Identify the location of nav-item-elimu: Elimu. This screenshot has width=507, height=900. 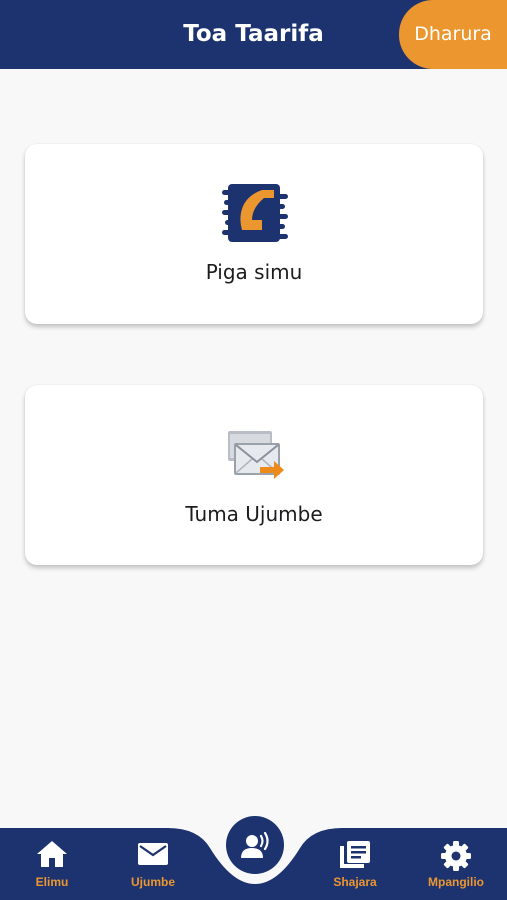
(52, 864).